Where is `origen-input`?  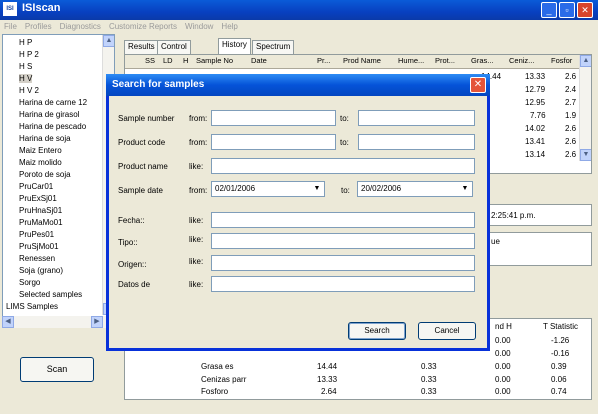 origen-input is located at coordinates (343, 263).